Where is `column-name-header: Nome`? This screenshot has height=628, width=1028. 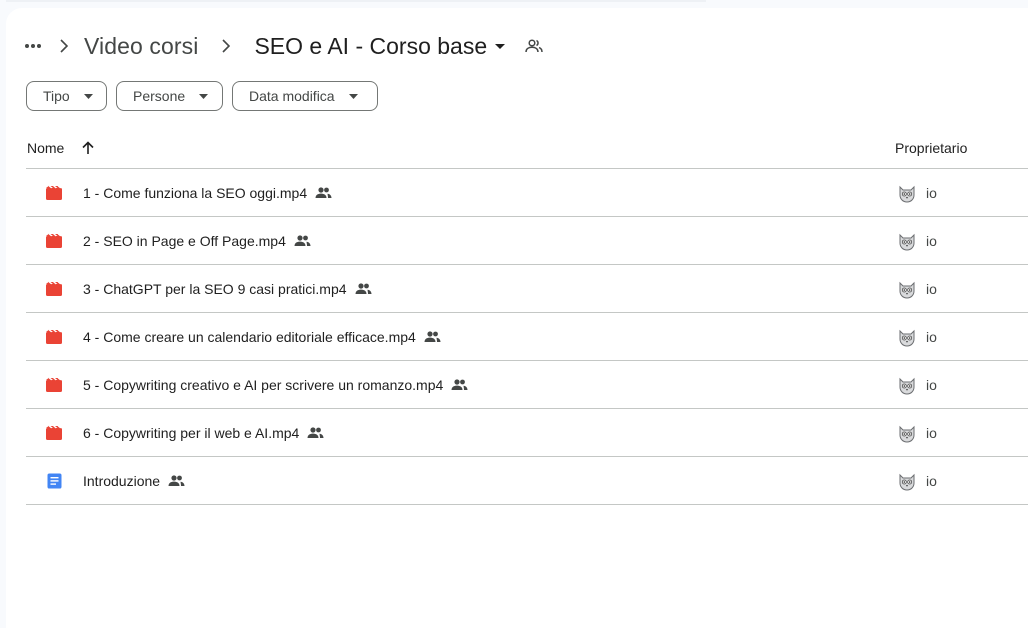
column-name-header: Nome is located at coordinates (460, 148).